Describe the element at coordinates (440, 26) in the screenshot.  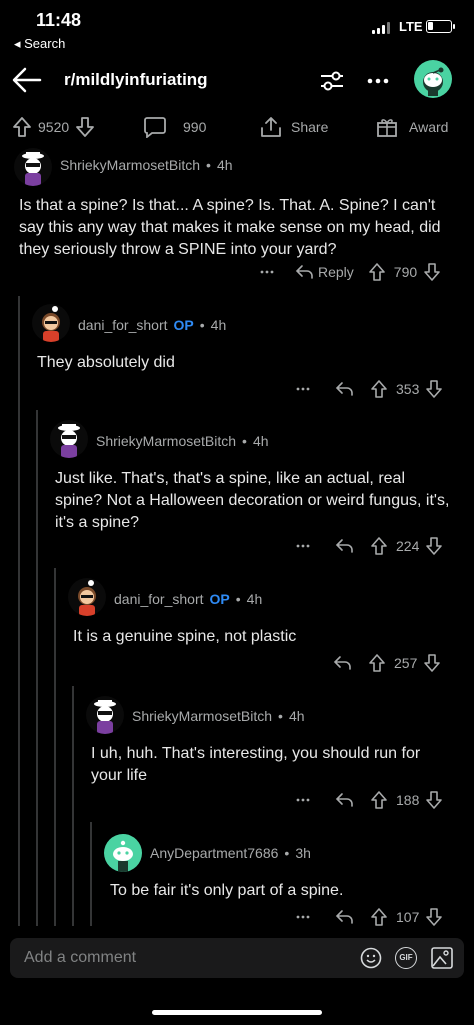
I see `battery-icon` at that location.